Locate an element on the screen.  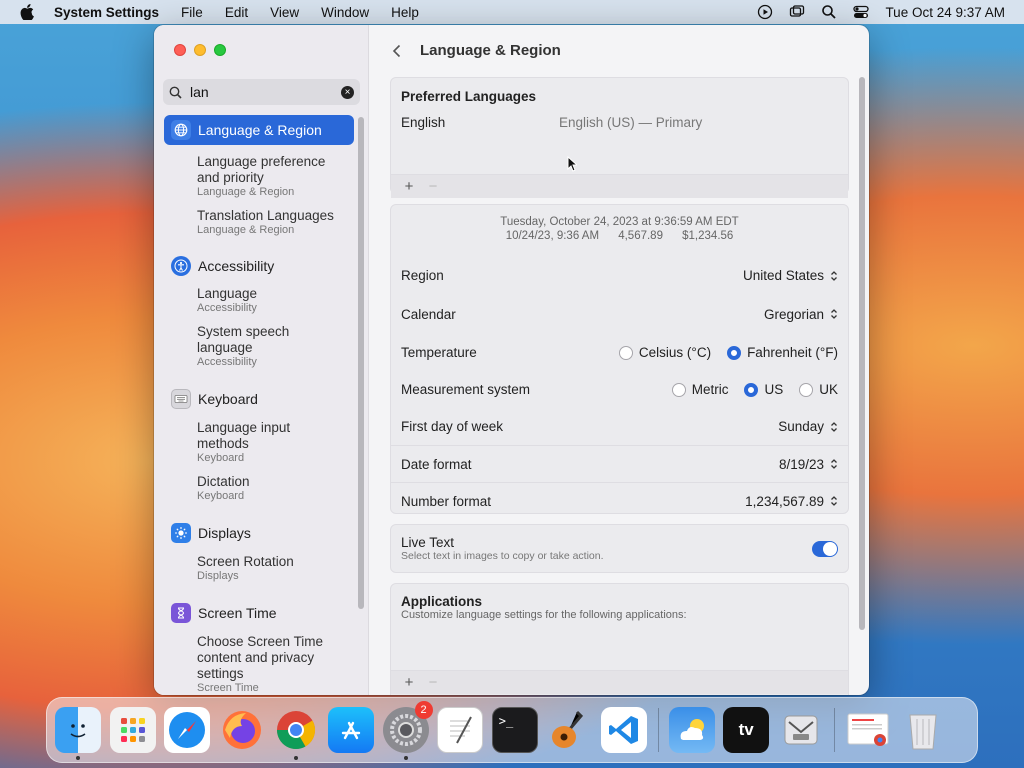
dock-vscode-icon is located at coordinates (623, 730).